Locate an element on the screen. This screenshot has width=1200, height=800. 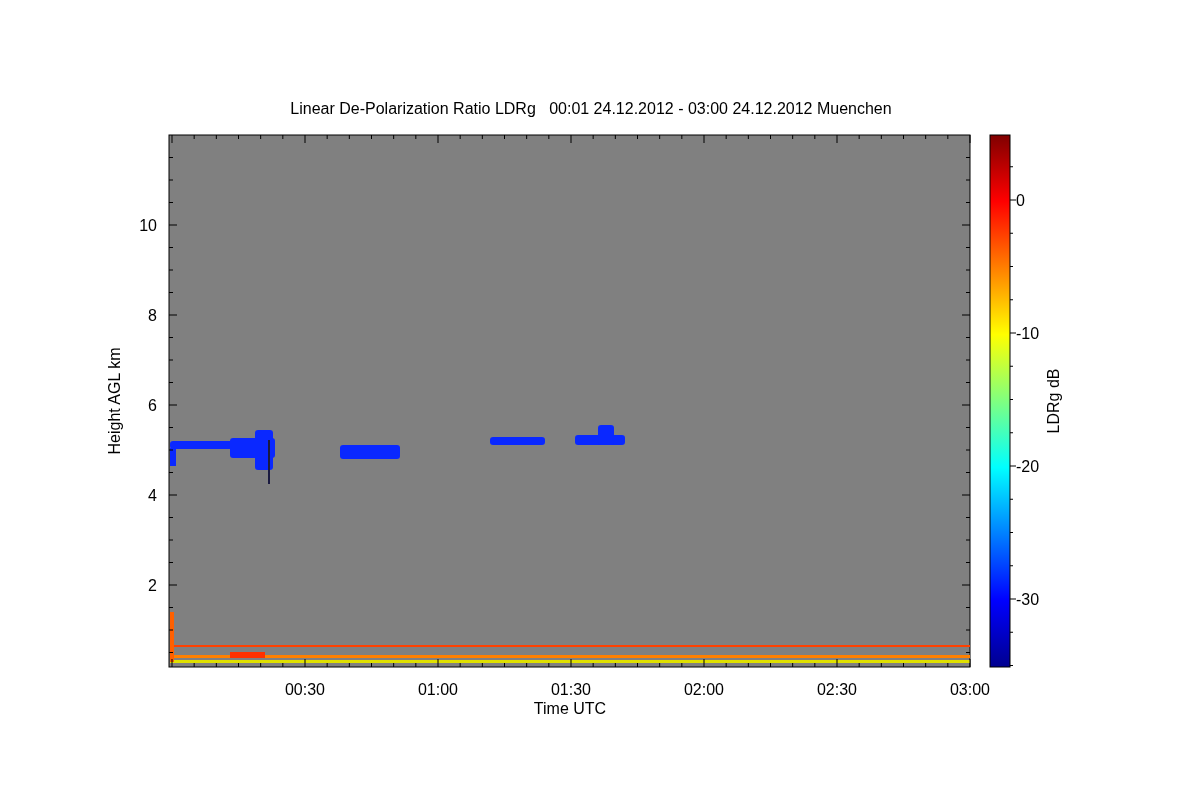
x-tick-label: 01:30 is located at coordinates (571, 689).